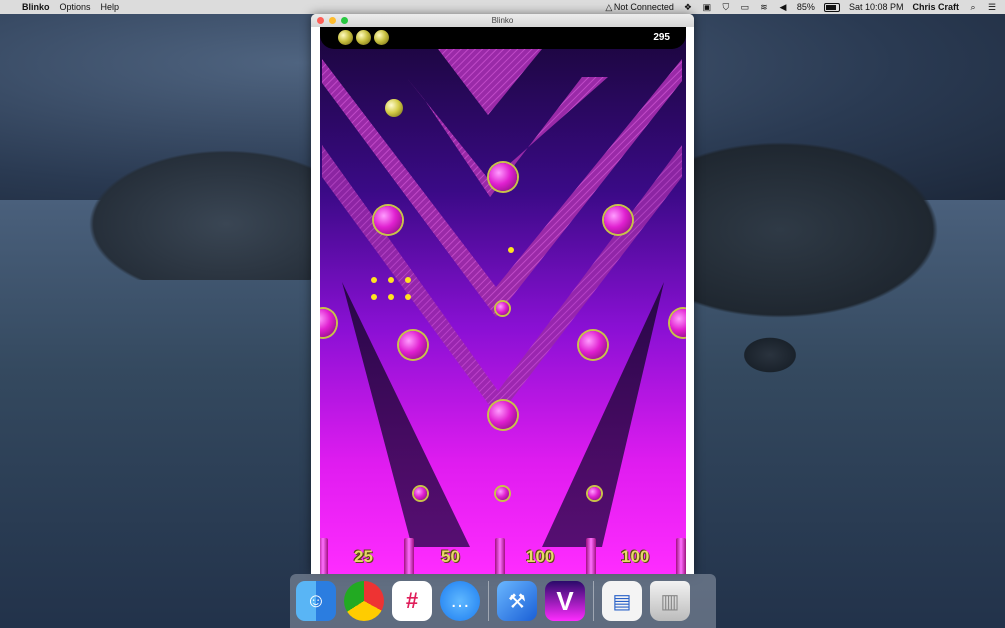 The image size is (1005, 628). I want to click on dock: ☺ # … ⚒ V ▤ ▥, so click(503, 601).